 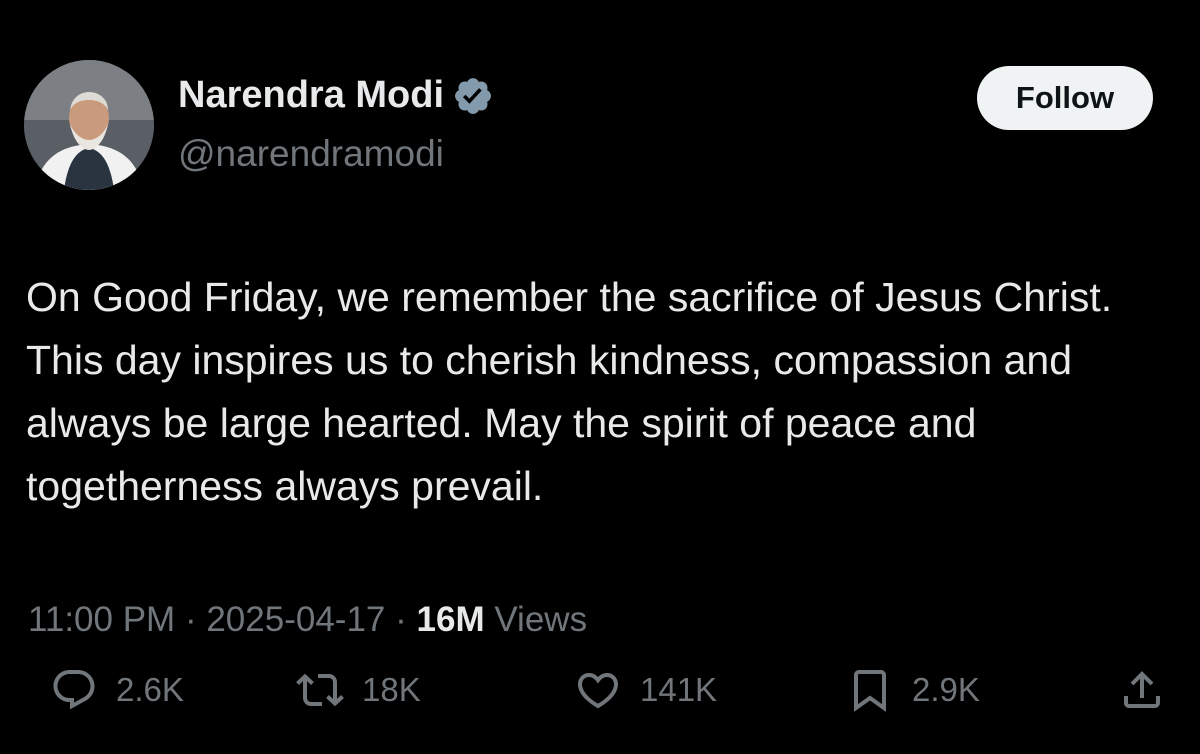 What do you see at coordinates (391, 689) in the screenshot?
I see `repost-count: 18K` at bounding box center [391, 689].